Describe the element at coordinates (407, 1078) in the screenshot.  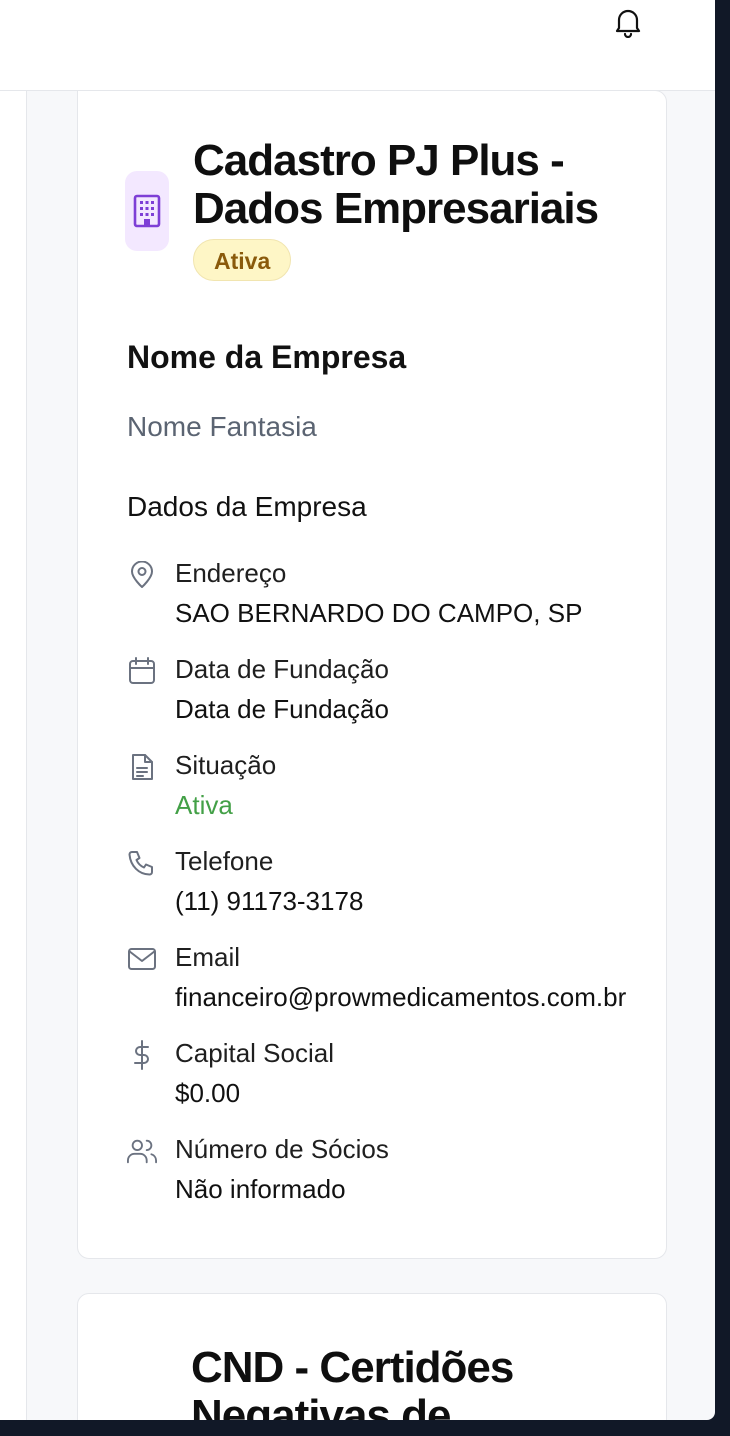
I see `info-row-capital: Capital Social $0.00` at that location.